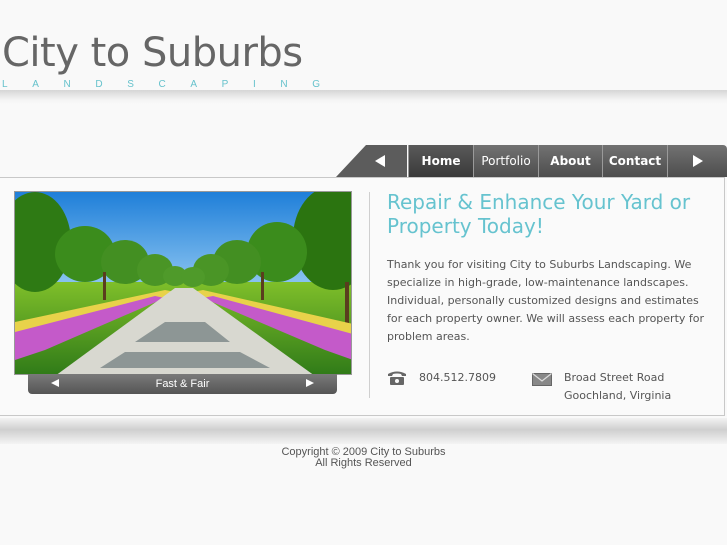 The image size is (727, 545). I want to click on slideshow-prev-button, so click(55, 384).